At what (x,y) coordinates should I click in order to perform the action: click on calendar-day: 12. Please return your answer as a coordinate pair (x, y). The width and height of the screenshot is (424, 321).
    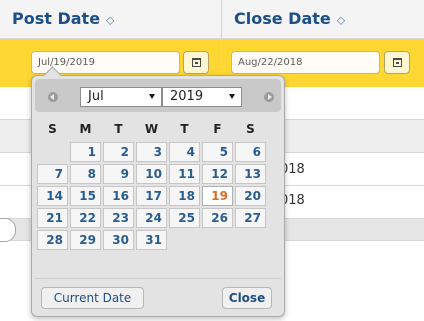
    Looking at the image, I should click on (217, 174).